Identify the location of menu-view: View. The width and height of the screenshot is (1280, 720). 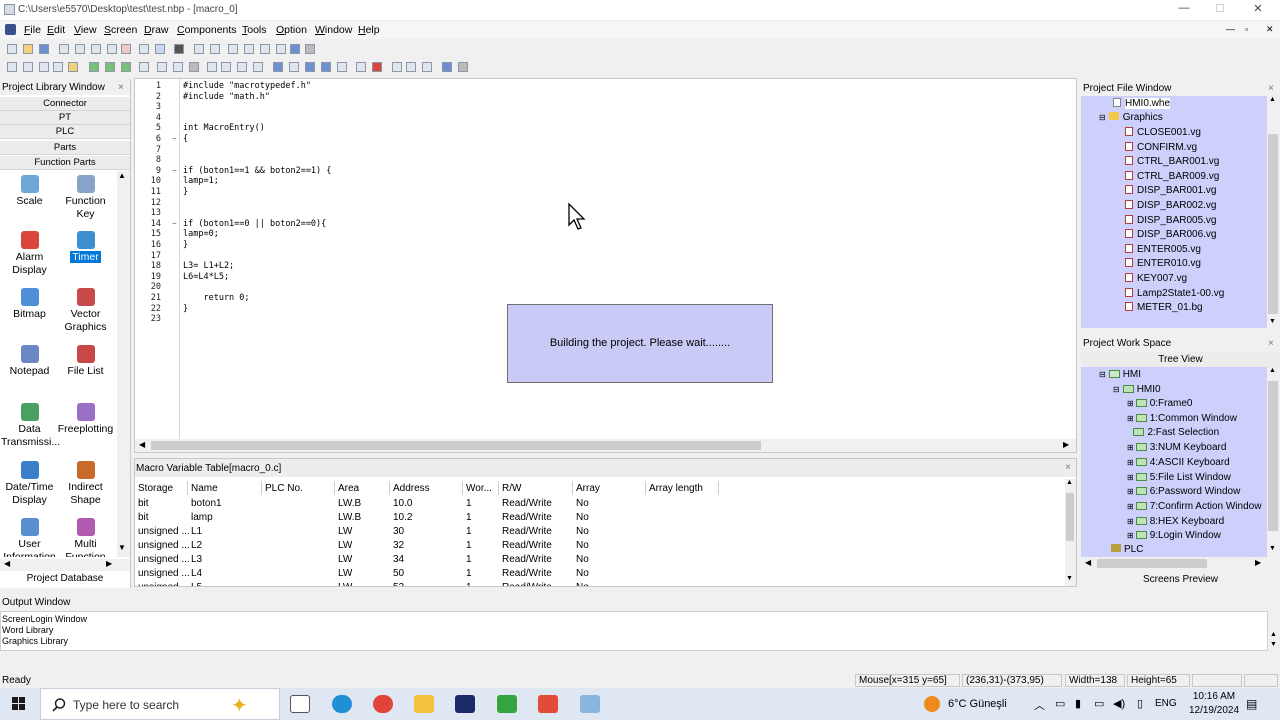
(85, 30).